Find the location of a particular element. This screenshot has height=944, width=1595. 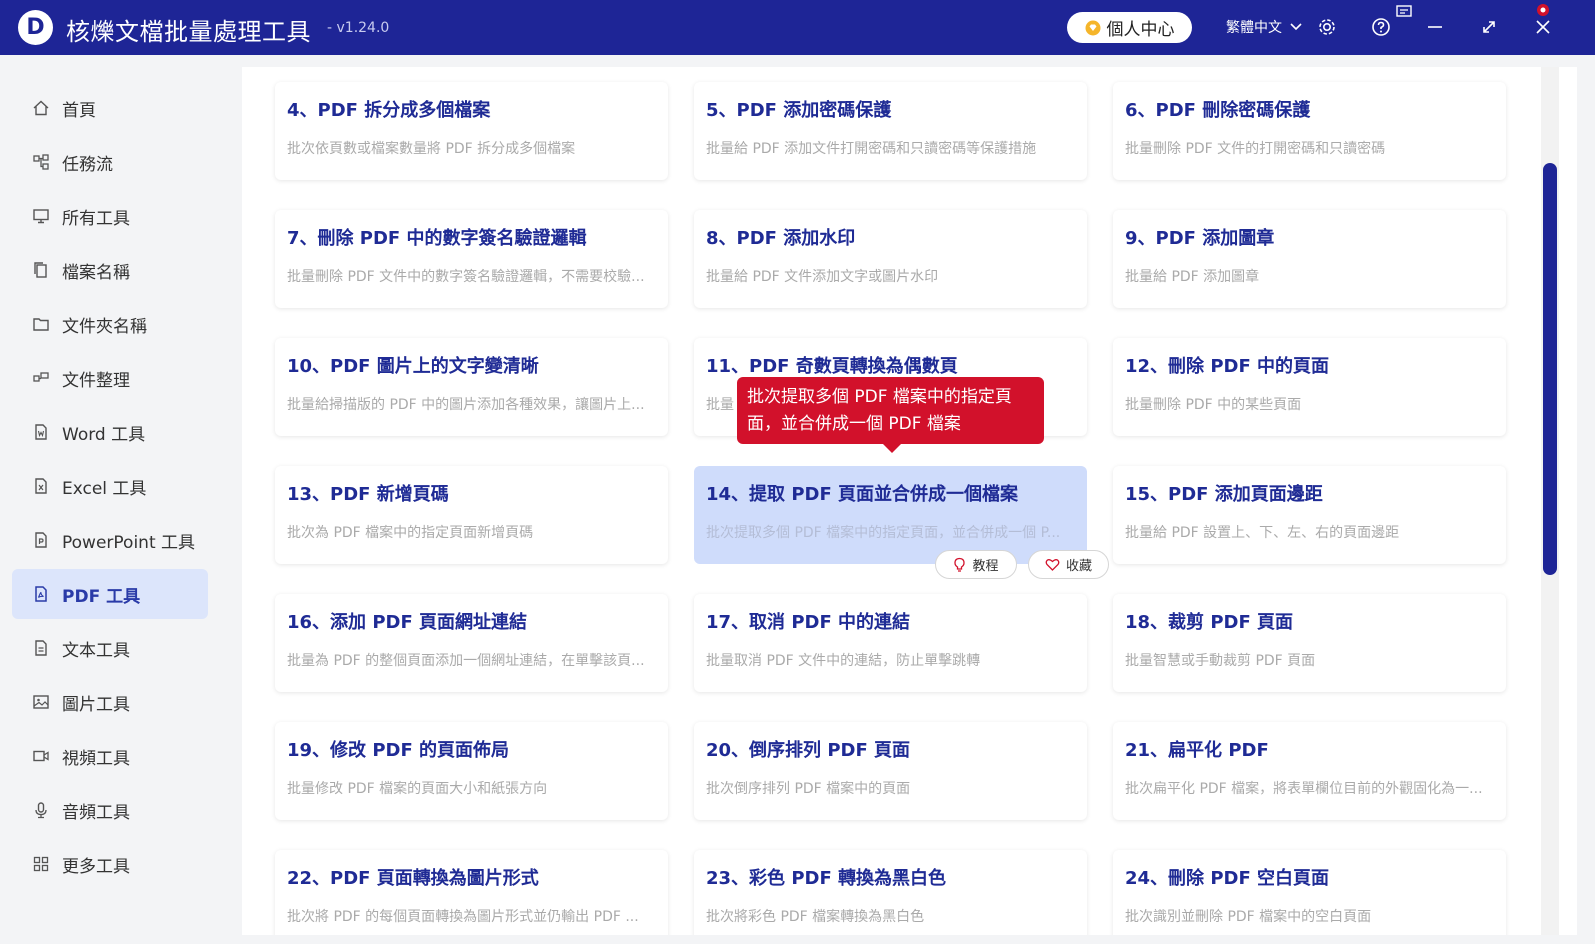

tool-card-desc: 批次將彩色 PDF 檔案轉換為黑白色 is located at coordinates (815, 917).